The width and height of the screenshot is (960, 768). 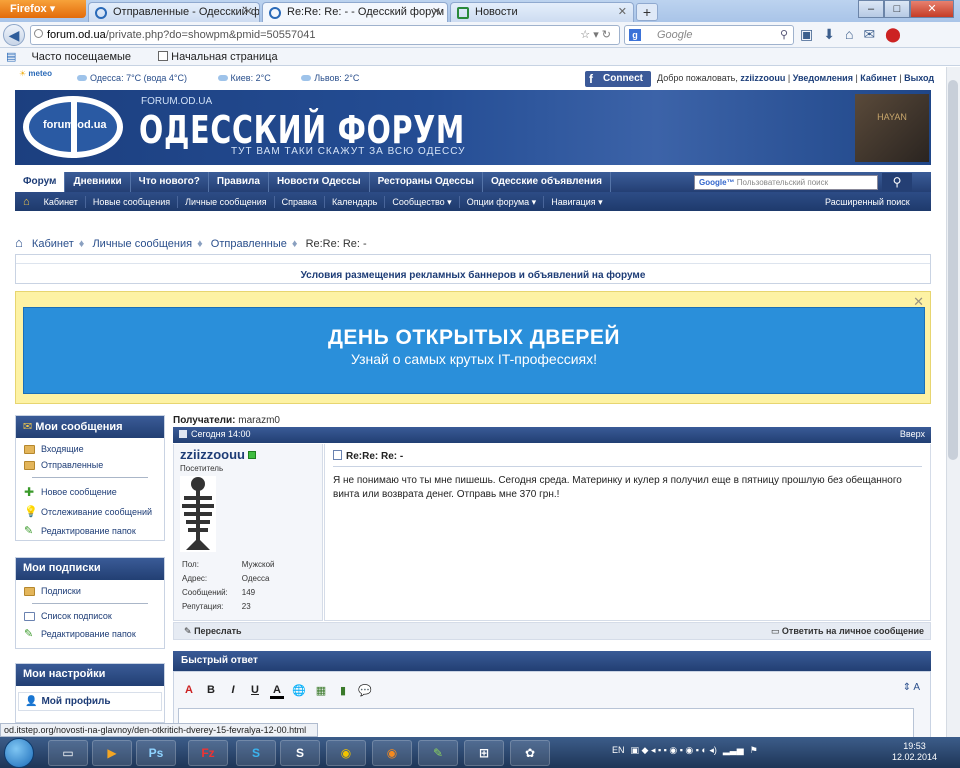 I want to click on sidebar-item-sent: Отправленные, so click(x=90, y=465).